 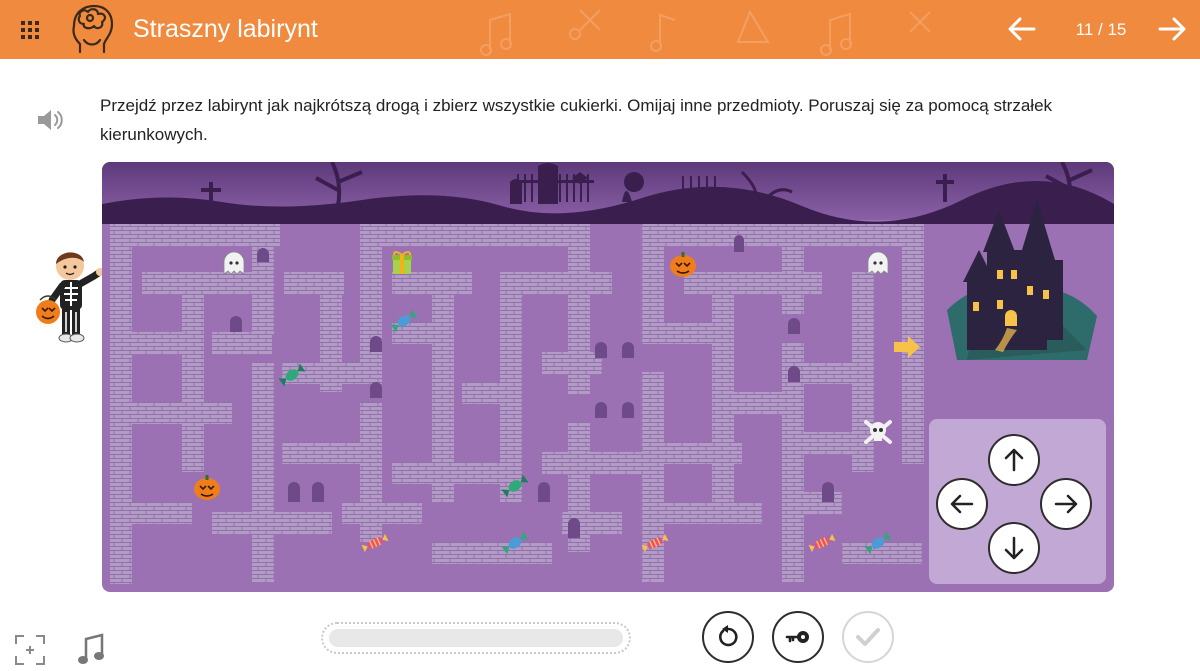 I want to click on reset-button, so click(x=728, y=637).